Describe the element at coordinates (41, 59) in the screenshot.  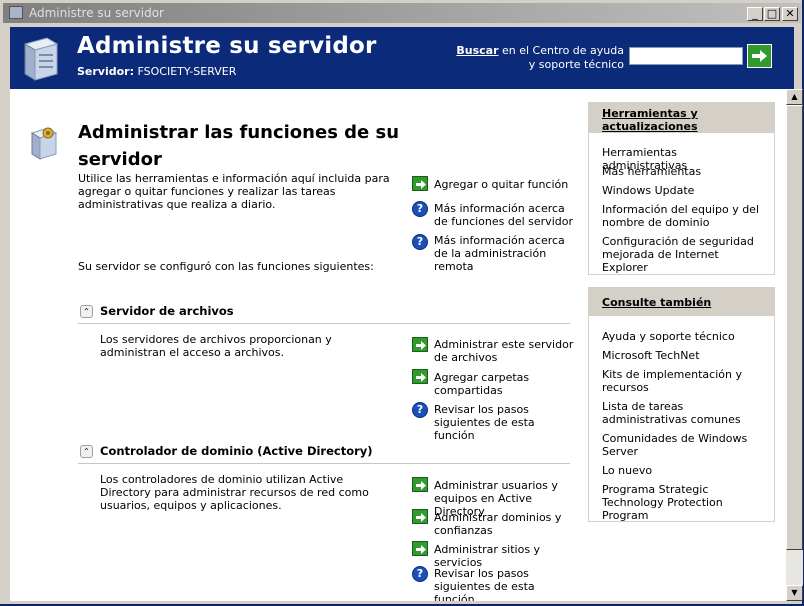
I see `server-icon` at that location.